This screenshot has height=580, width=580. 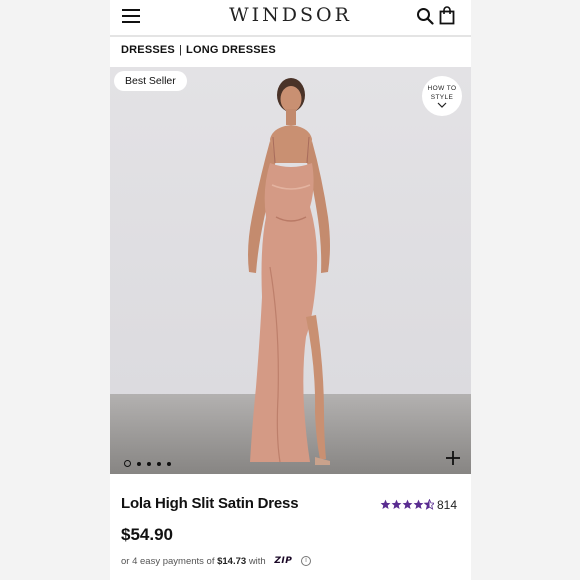 I want to click on product-photo, so click(x=289, y=271).